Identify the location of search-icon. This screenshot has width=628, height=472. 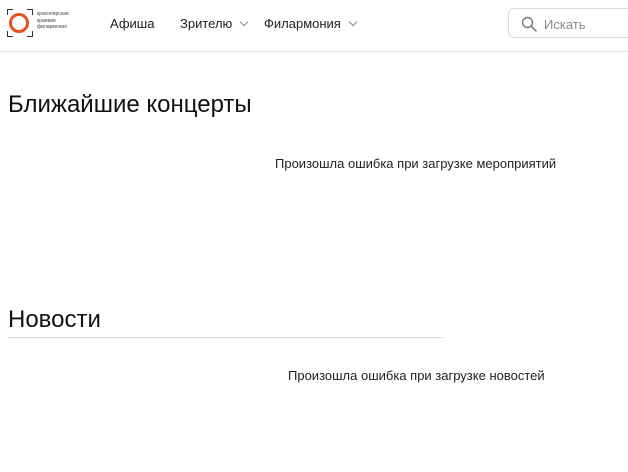
(529, 24).